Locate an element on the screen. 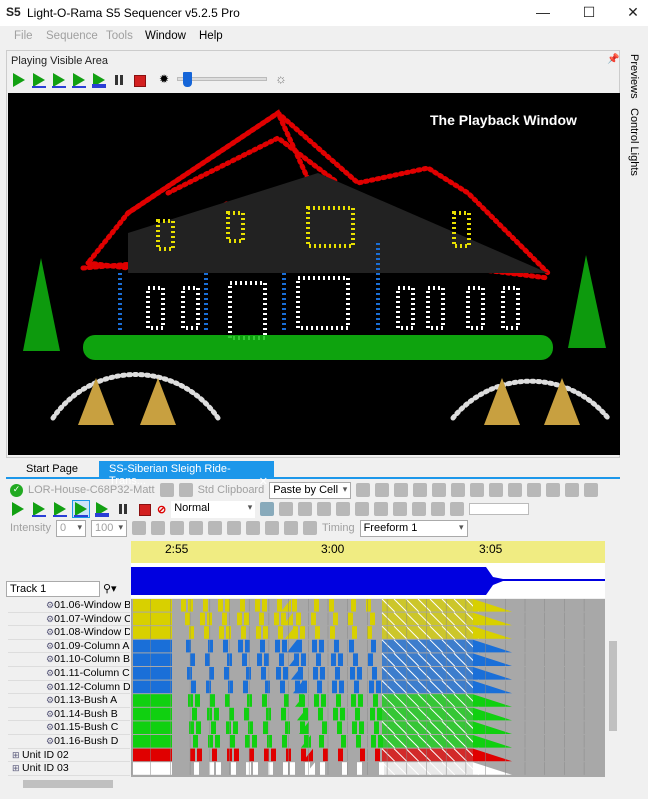 This screenshot has width=648, height=799. channel-row: ⚙01.12-Column D is located at coordinates (69, 688).